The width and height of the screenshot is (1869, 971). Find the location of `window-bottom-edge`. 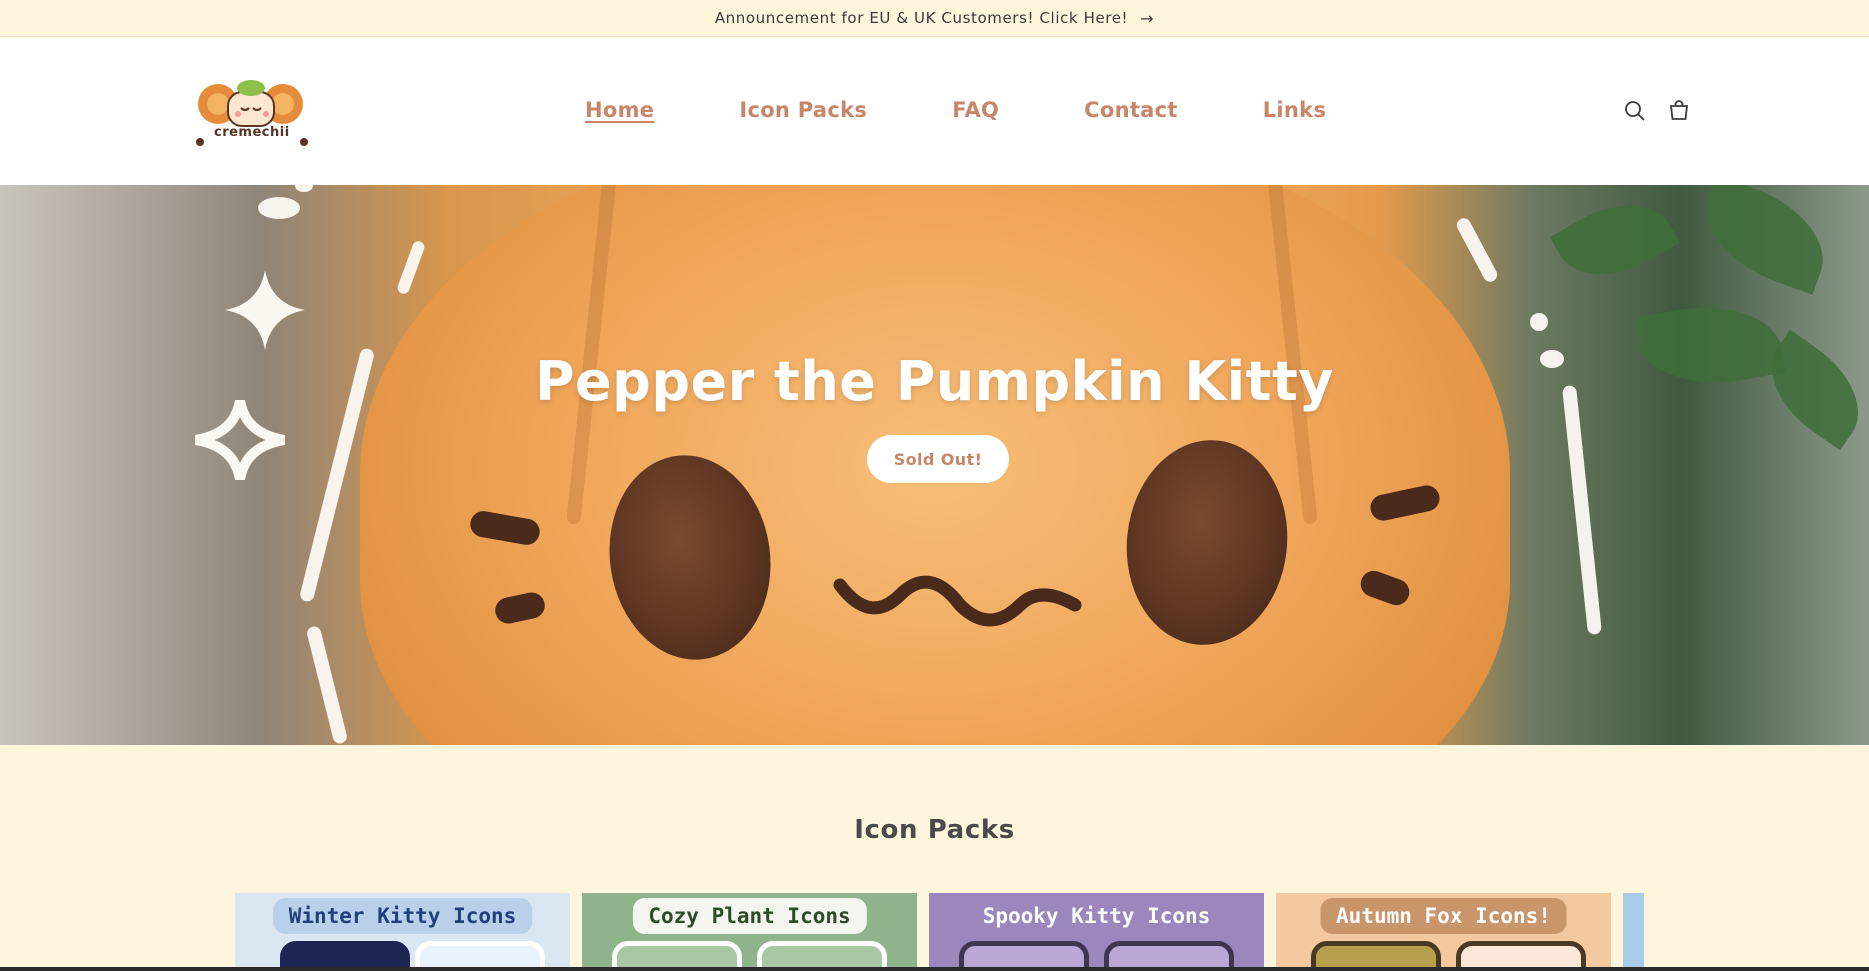

window-bottom-edge is located at coordinates (934, 969).